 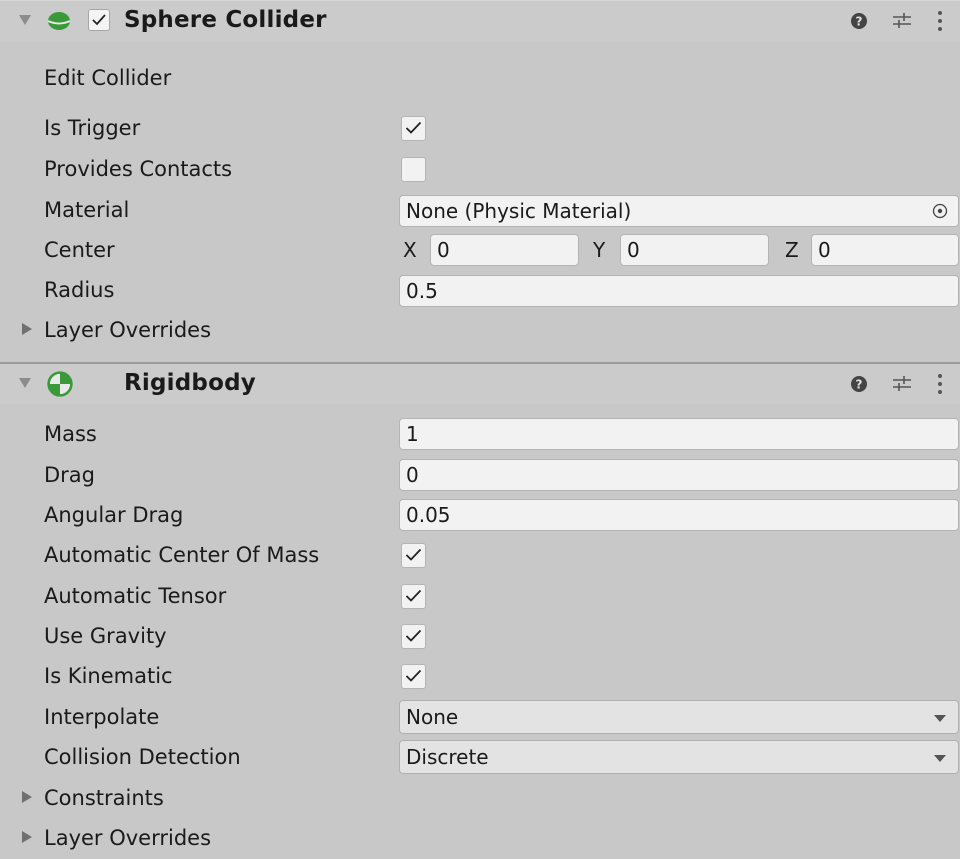 I want to click on automatic-tensor-checkbox, so click(x=413, y=596).